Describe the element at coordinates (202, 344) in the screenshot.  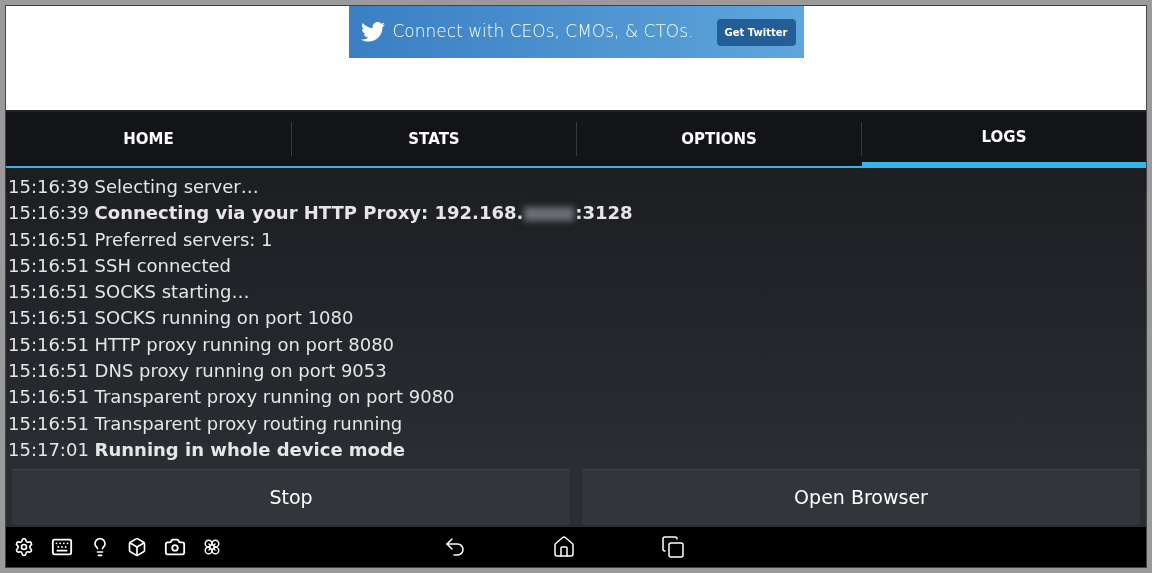
I see `log-line: 15:16:51 HTTP proxy running on port 8080` at that location.